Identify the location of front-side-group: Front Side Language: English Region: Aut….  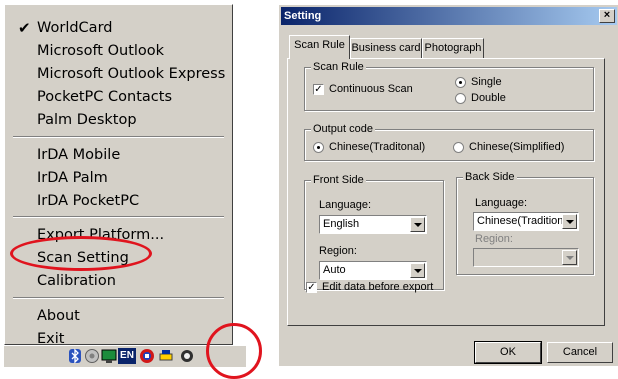
(374, 232).